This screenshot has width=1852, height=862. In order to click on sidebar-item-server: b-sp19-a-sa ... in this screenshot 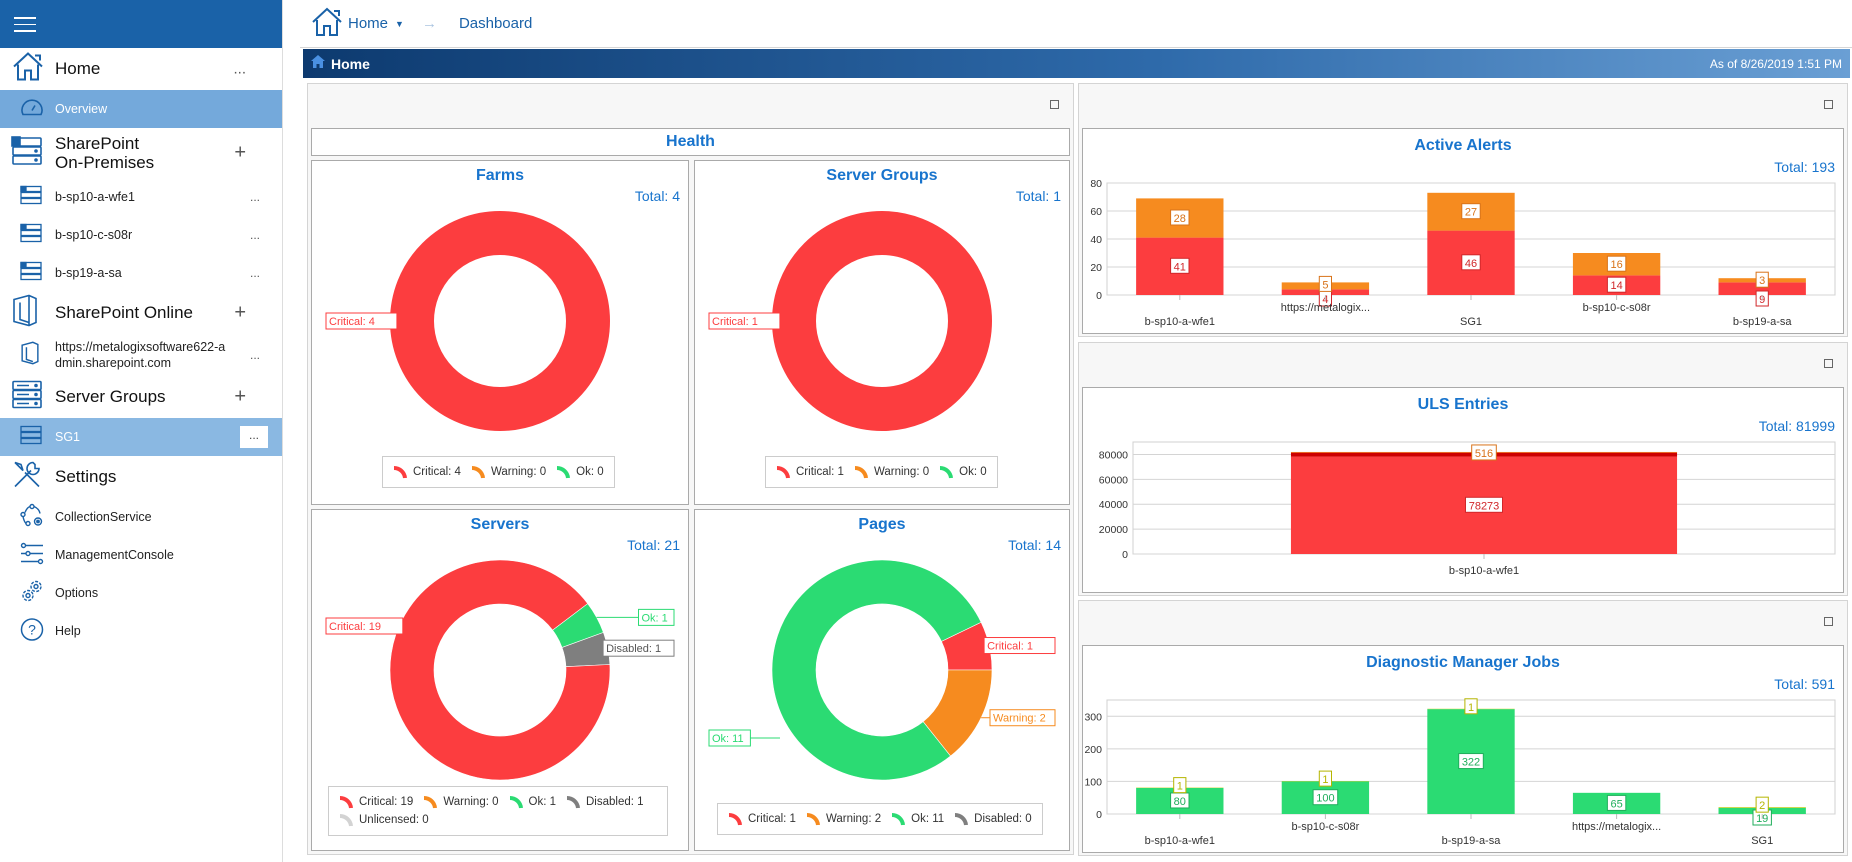, I will do `click(141, 273)`.